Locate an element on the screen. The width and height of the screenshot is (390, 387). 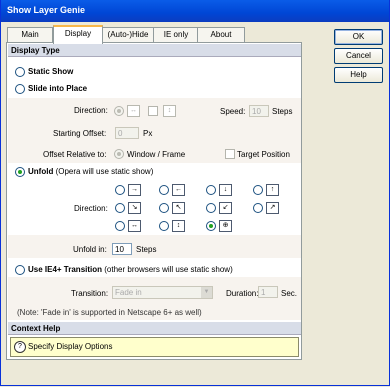
chevron-down-icon: ▼ is located at coordinates (206, 292).